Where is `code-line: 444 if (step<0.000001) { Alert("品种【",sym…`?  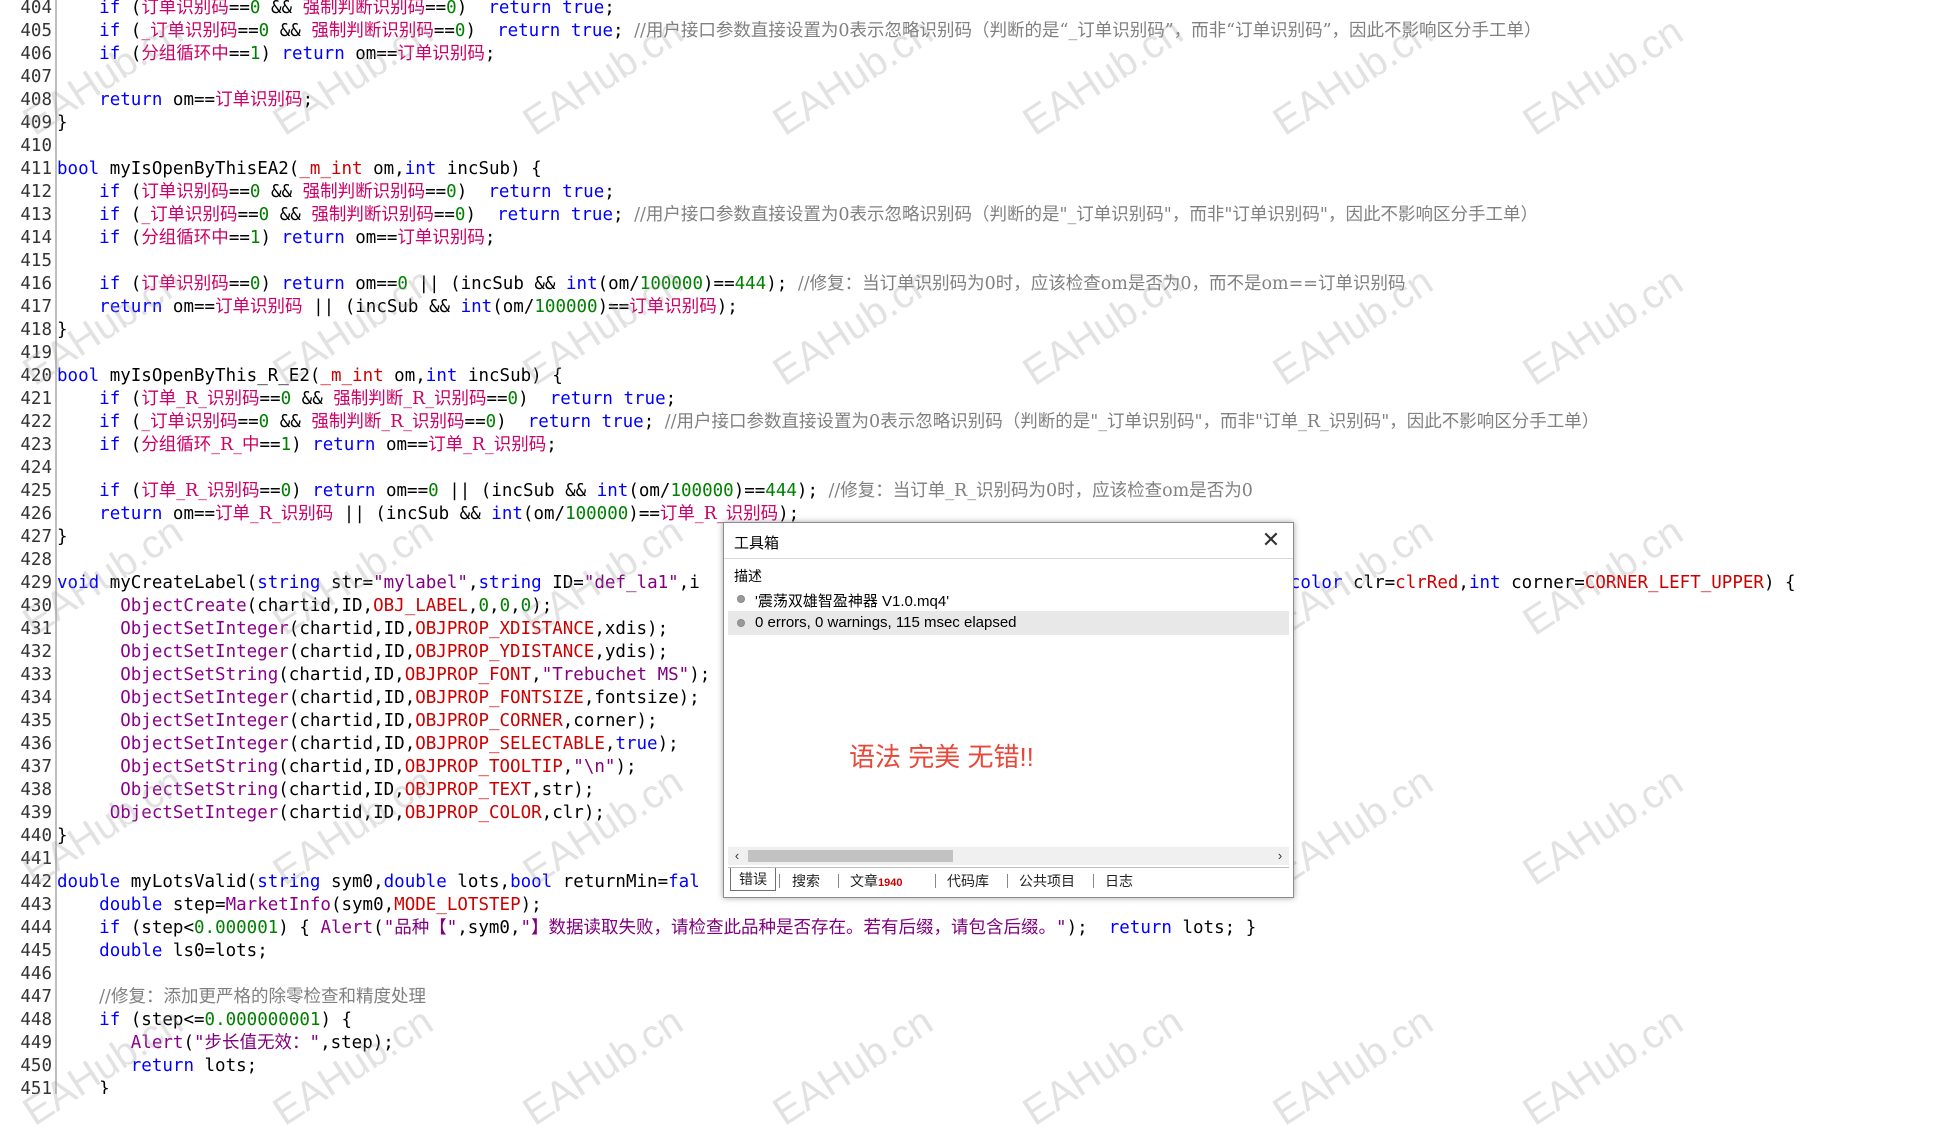 code-line: 444 if (step<0.000001) { Alert("品种【",sym… is located at coordinates (978, 928).